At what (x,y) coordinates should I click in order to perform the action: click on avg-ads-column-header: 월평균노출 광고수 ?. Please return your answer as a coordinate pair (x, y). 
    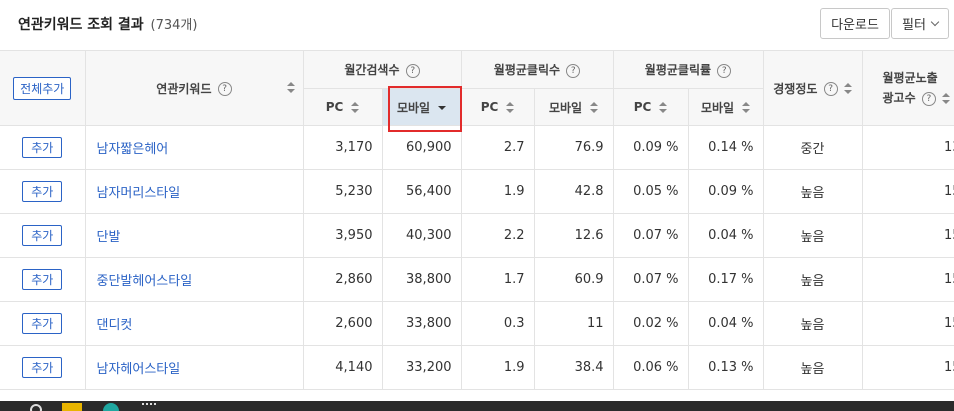
    Looking at the image, I should click on (907, 88).